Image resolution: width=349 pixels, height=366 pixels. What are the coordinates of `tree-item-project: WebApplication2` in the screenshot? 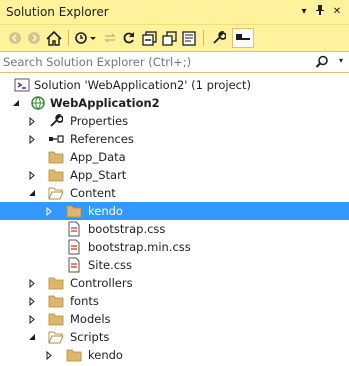 It's located at (174, 103).